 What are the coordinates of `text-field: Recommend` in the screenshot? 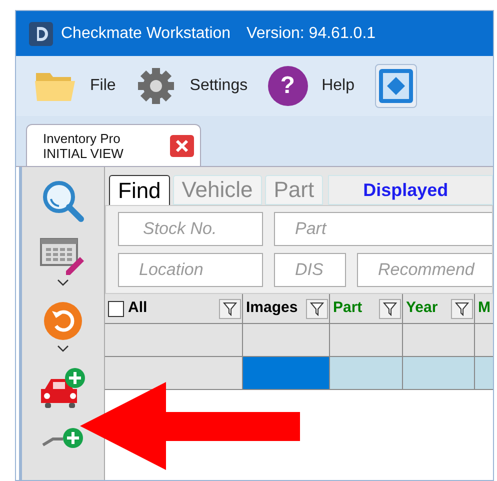 It's located at (424, 270).